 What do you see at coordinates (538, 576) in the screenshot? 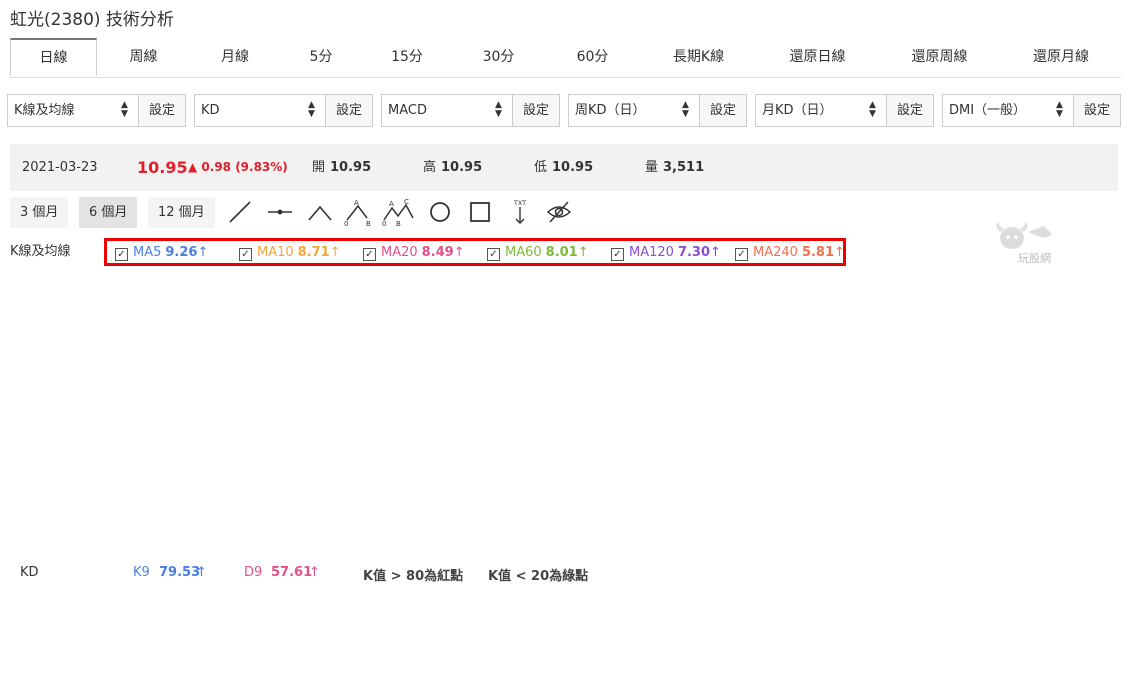
I see `kd-green-note: K值 < 20為綠點` at bounding box center [538, 576].